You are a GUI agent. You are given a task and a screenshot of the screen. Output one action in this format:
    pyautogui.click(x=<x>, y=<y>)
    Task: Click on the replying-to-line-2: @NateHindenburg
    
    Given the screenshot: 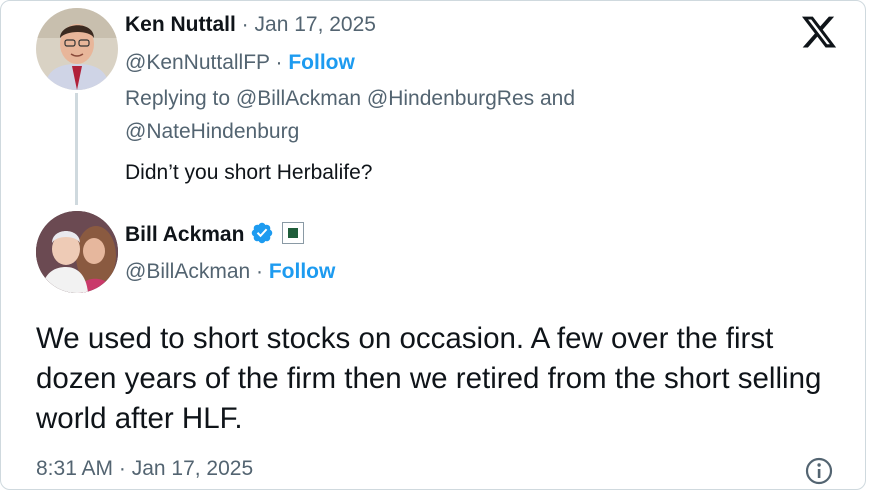 What is the action you would take?
    pyautogui.click(x=212, y=131)
    